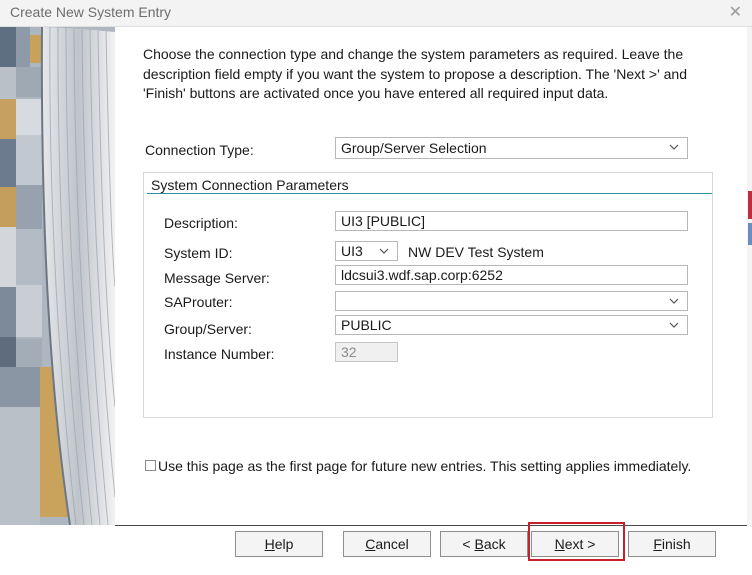 This screenshot has height=575, width=752. What do you see at coordinates (511, 301) in the screenshot?
I see `saprouter-select` at bounding box center [511, 301].